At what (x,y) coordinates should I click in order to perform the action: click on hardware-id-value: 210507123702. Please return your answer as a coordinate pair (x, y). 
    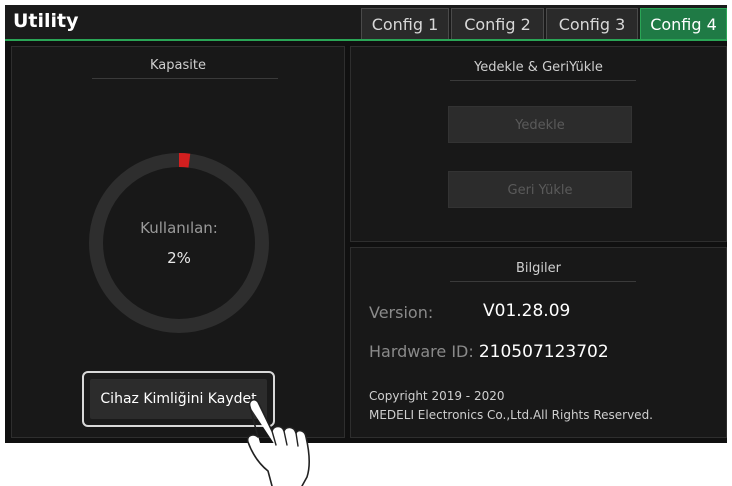
    Looking at the image, I should click on (543, 352).